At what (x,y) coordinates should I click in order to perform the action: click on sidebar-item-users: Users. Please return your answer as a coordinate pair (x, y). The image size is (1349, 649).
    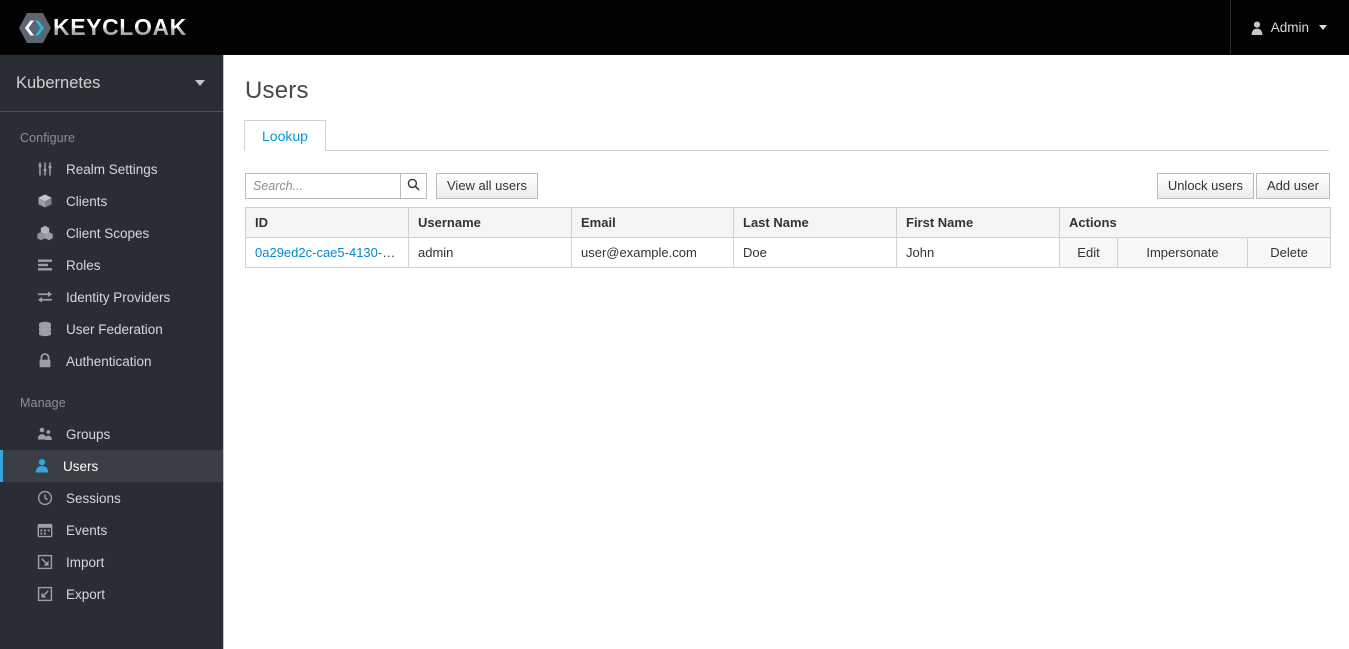
    Looking at the image, I should click on (111, 466).